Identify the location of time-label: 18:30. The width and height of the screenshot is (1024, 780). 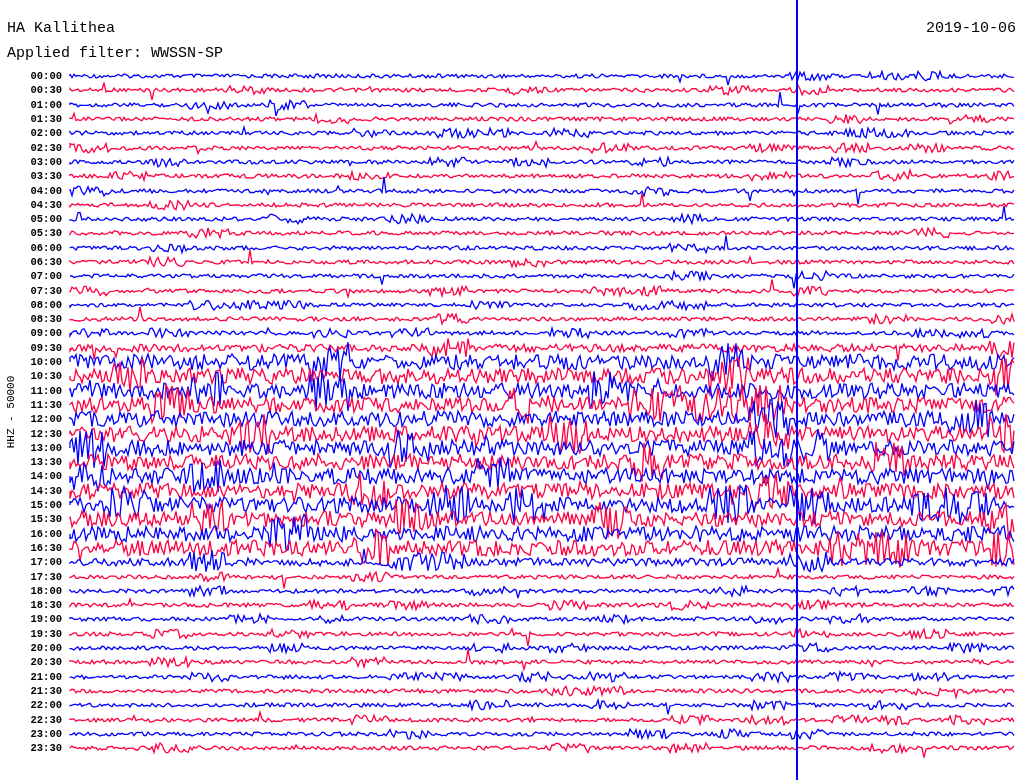
(45, 605).